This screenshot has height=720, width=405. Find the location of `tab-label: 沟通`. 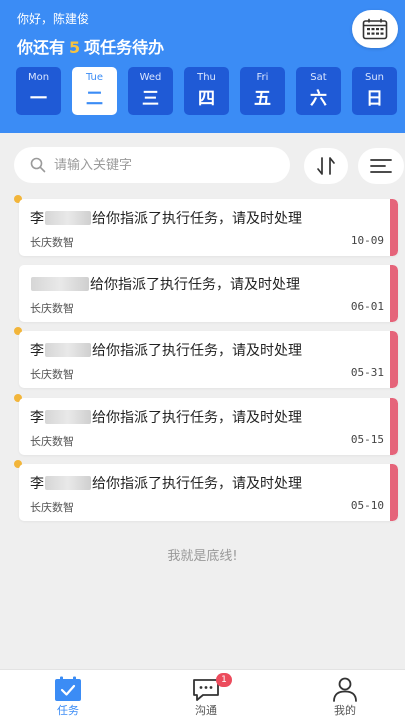

tab-label: 沟通 is located at coordinates (206, 710).